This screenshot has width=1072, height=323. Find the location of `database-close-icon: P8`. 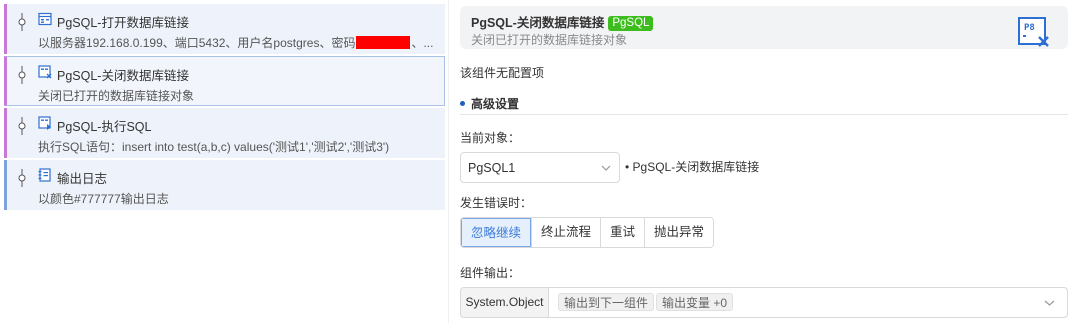

database-close-icon: P8 is located at coordinates (1033, 32).